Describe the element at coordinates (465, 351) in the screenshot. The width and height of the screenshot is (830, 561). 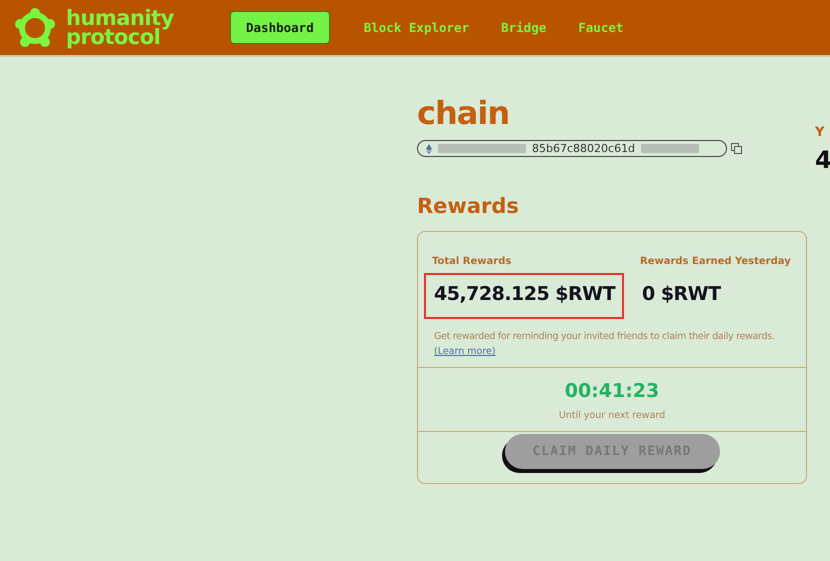
I see `learn-more-link: (Learn more)` at that location.